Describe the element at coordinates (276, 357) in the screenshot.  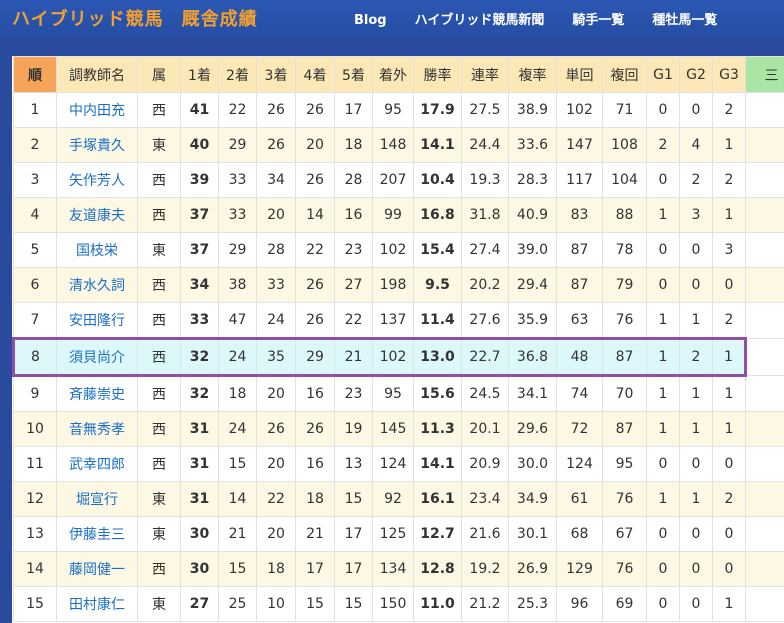
I see `cell-third: 35` at that location.